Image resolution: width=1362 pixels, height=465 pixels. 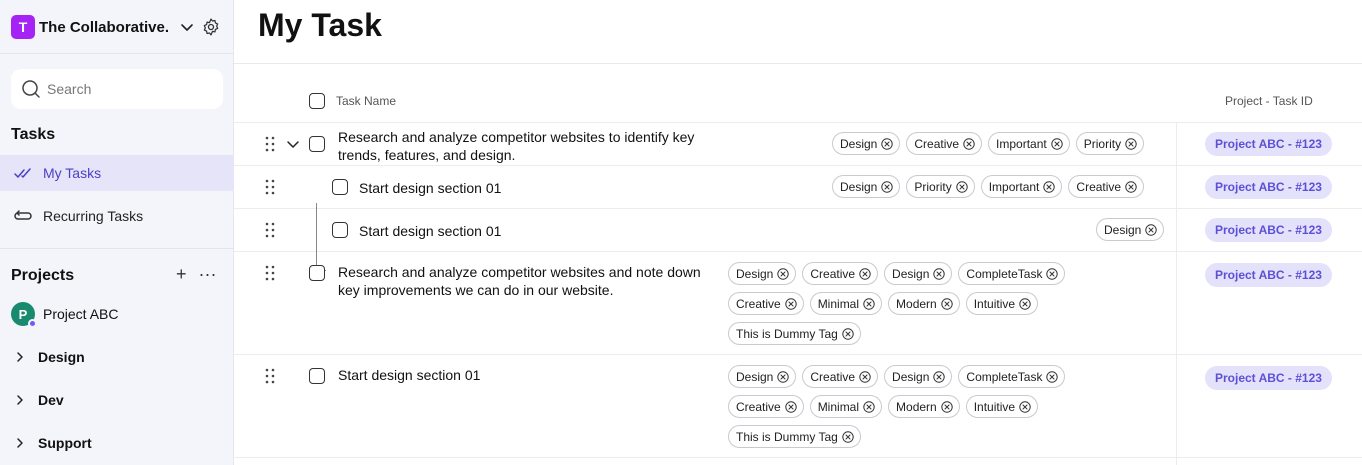 I want to click on task-name-line: Start design section 01, so click(x=430, y=231).